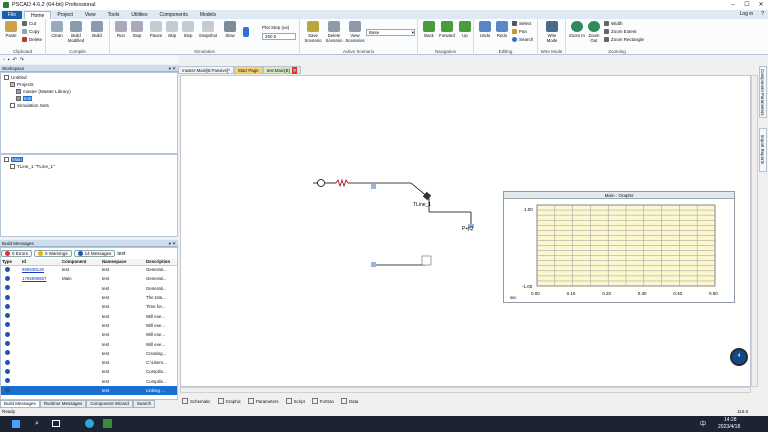 This screenshot has width=768, height=432. Describe the element at coordinates (43, 91) in the screenshot. I see `tree-item-master: master (Master Library)` at that location.